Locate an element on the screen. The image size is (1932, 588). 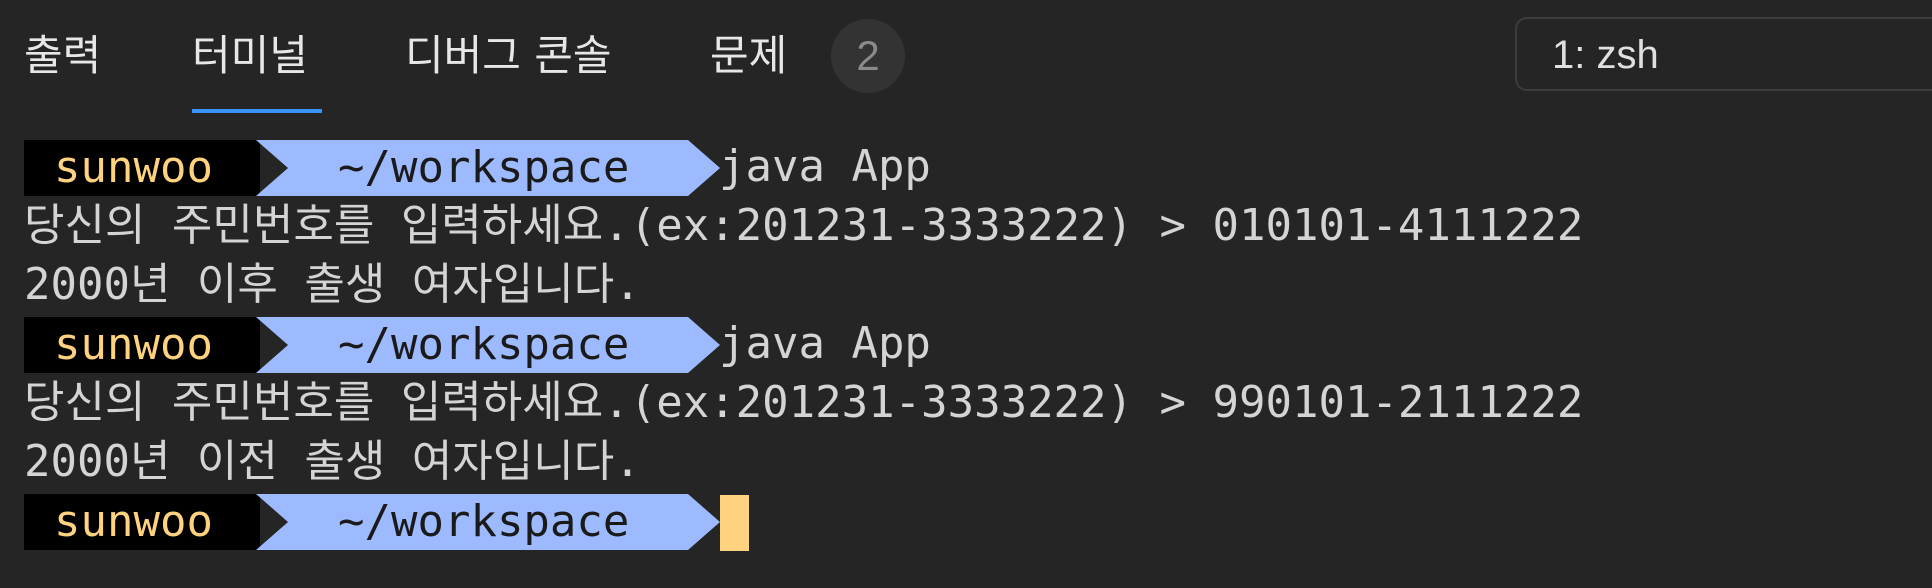
problems-count-badge: 2 is located at coordinates (868, 56).